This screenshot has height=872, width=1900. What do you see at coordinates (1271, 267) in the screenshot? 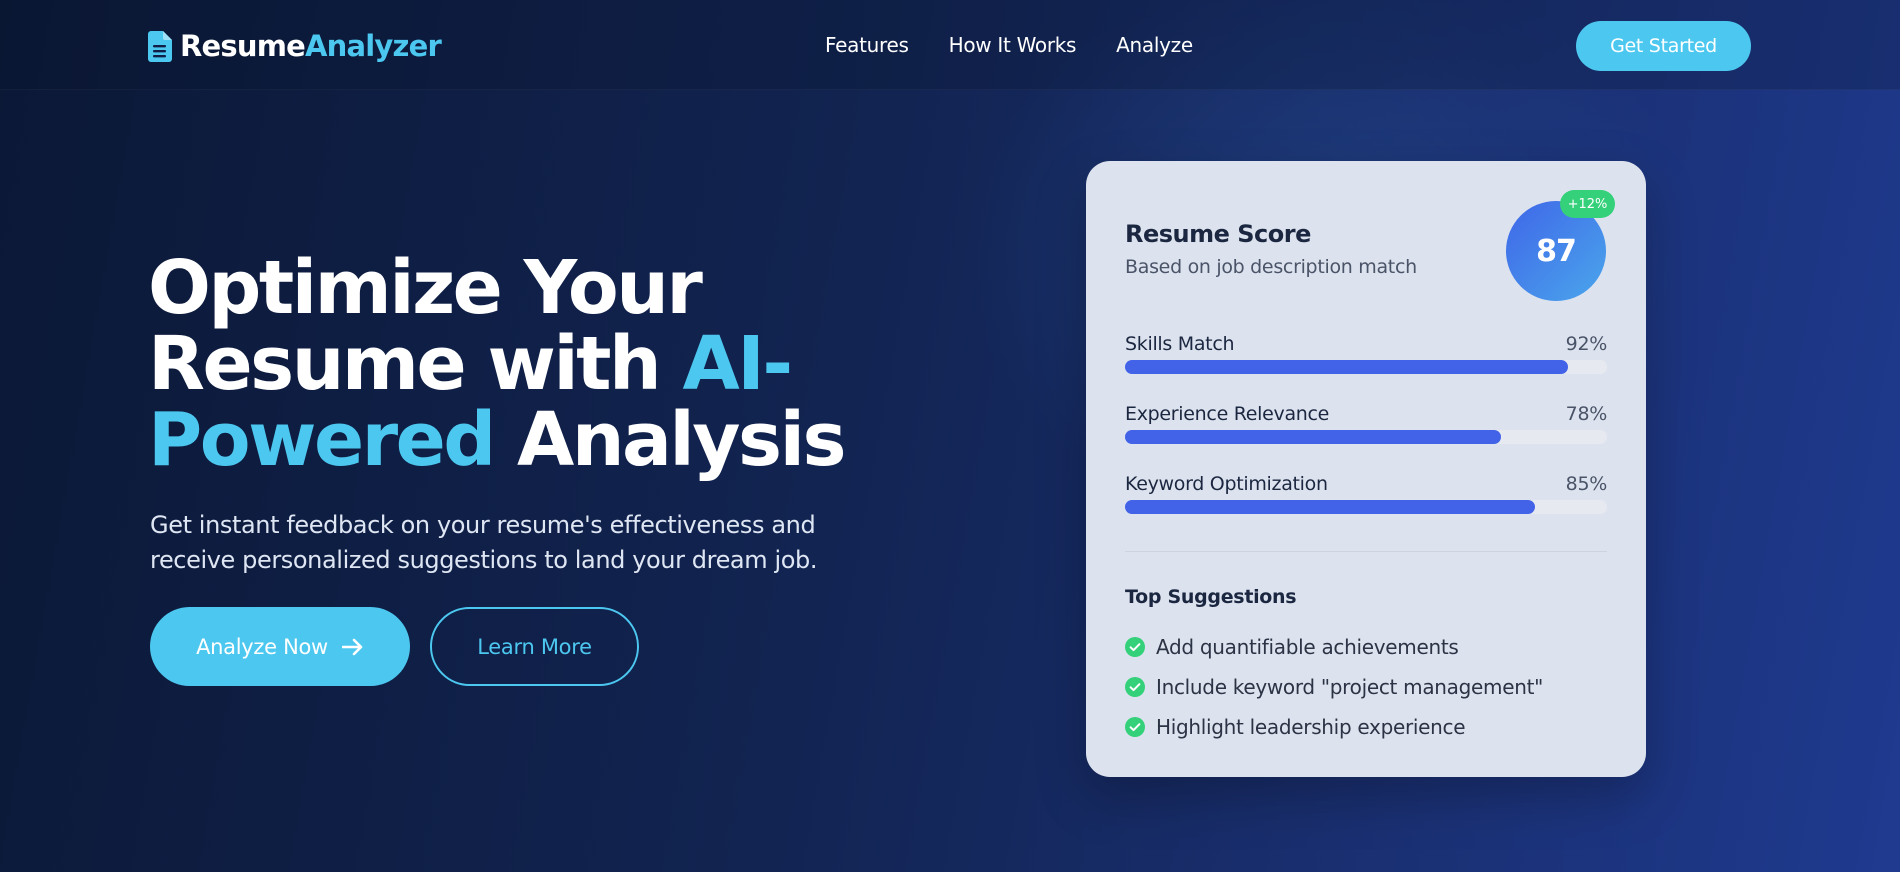
I see `score-card-subtitle: Based on job description match` at bounding box center [1271, 267].